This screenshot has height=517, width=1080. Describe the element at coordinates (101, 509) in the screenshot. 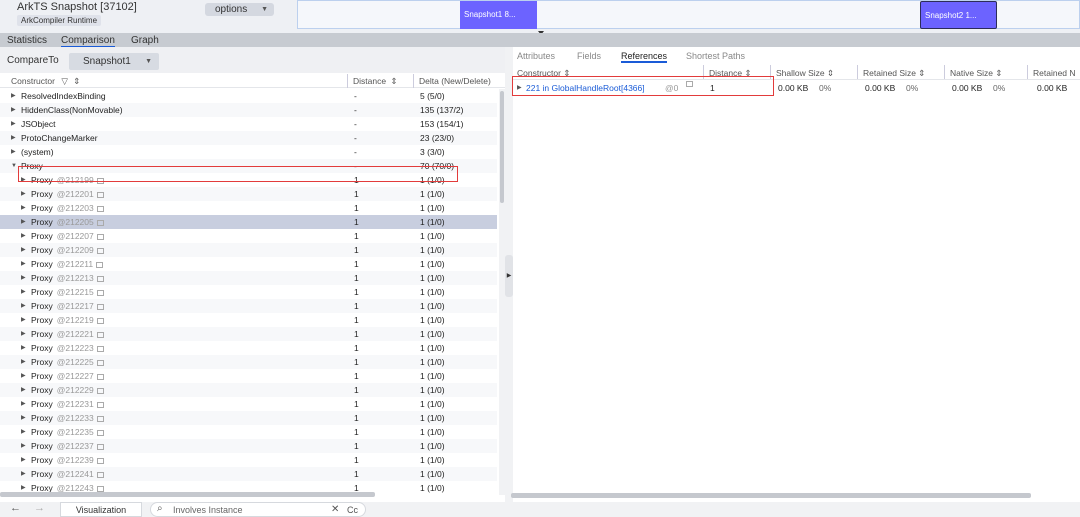

I see `tab-visualization: Visualization` at that location.